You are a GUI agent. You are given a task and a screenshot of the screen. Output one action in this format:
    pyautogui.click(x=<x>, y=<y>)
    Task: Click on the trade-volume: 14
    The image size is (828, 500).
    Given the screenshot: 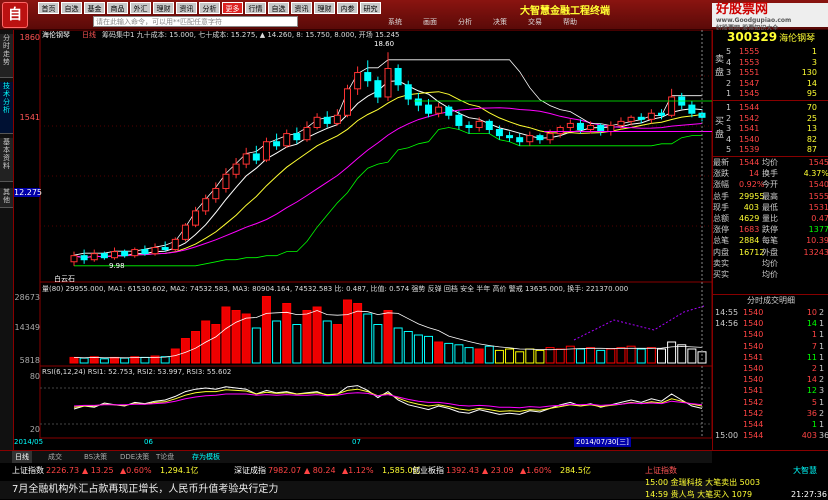 What is the action you would take?
    pyautogui.click(x=811, y=380)
    